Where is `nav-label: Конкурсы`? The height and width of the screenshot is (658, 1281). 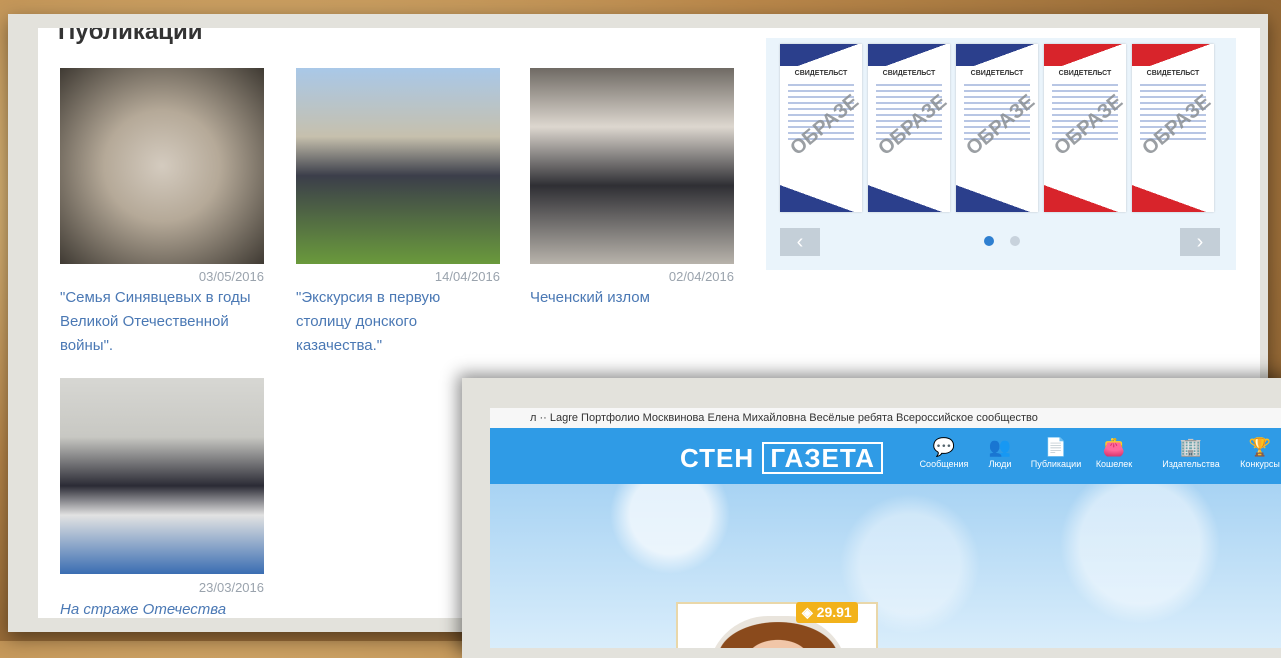 nav-label: Конкурсы is located at coordinates (1260, 464).